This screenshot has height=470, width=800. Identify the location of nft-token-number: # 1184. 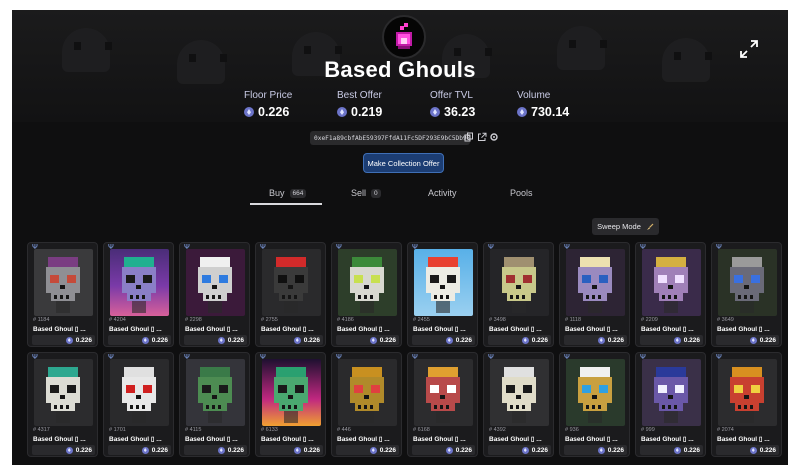
(41, 320).